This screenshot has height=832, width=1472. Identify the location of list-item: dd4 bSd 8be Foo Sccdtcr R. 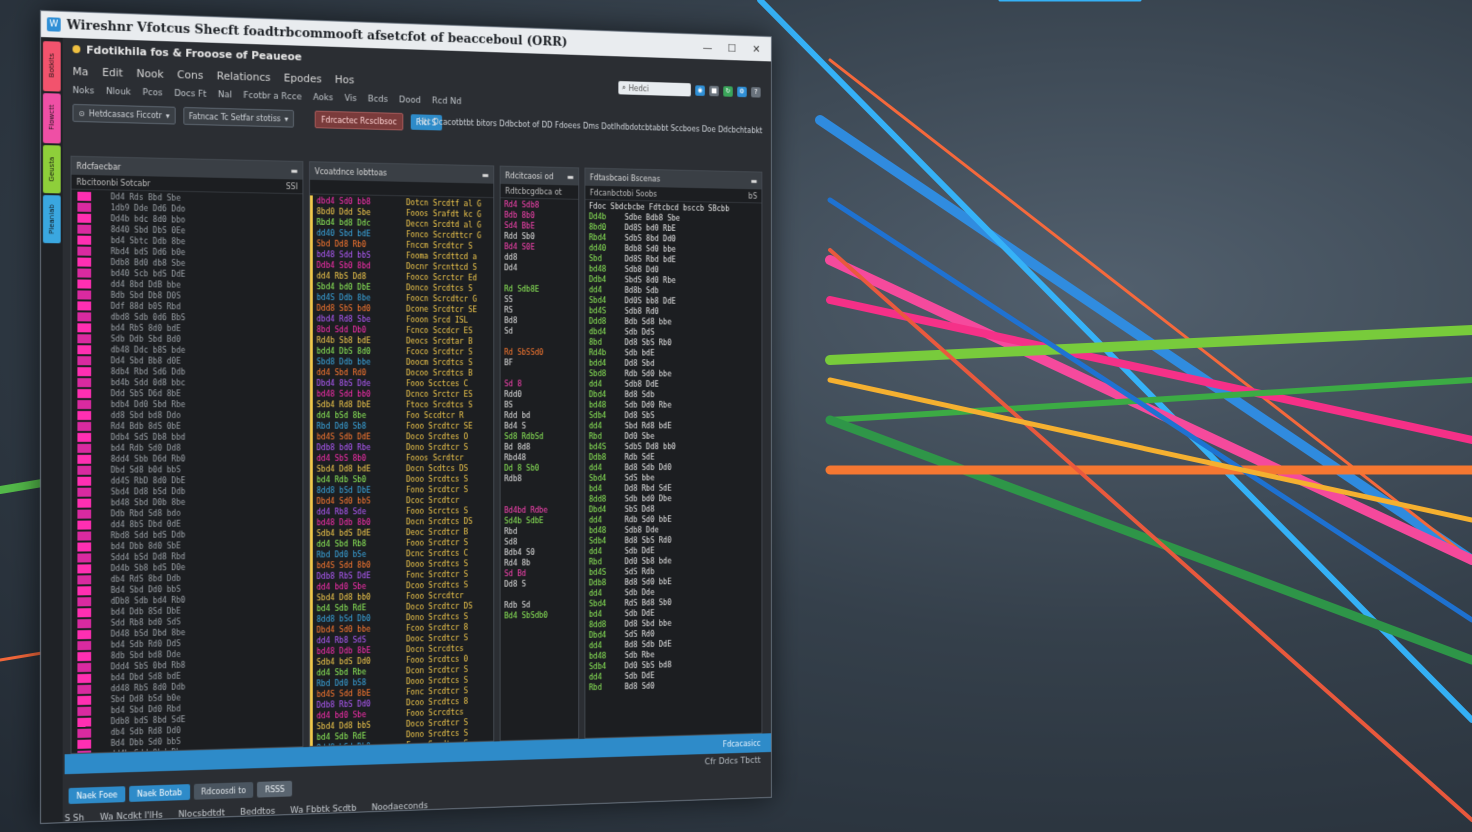
(403, 415).